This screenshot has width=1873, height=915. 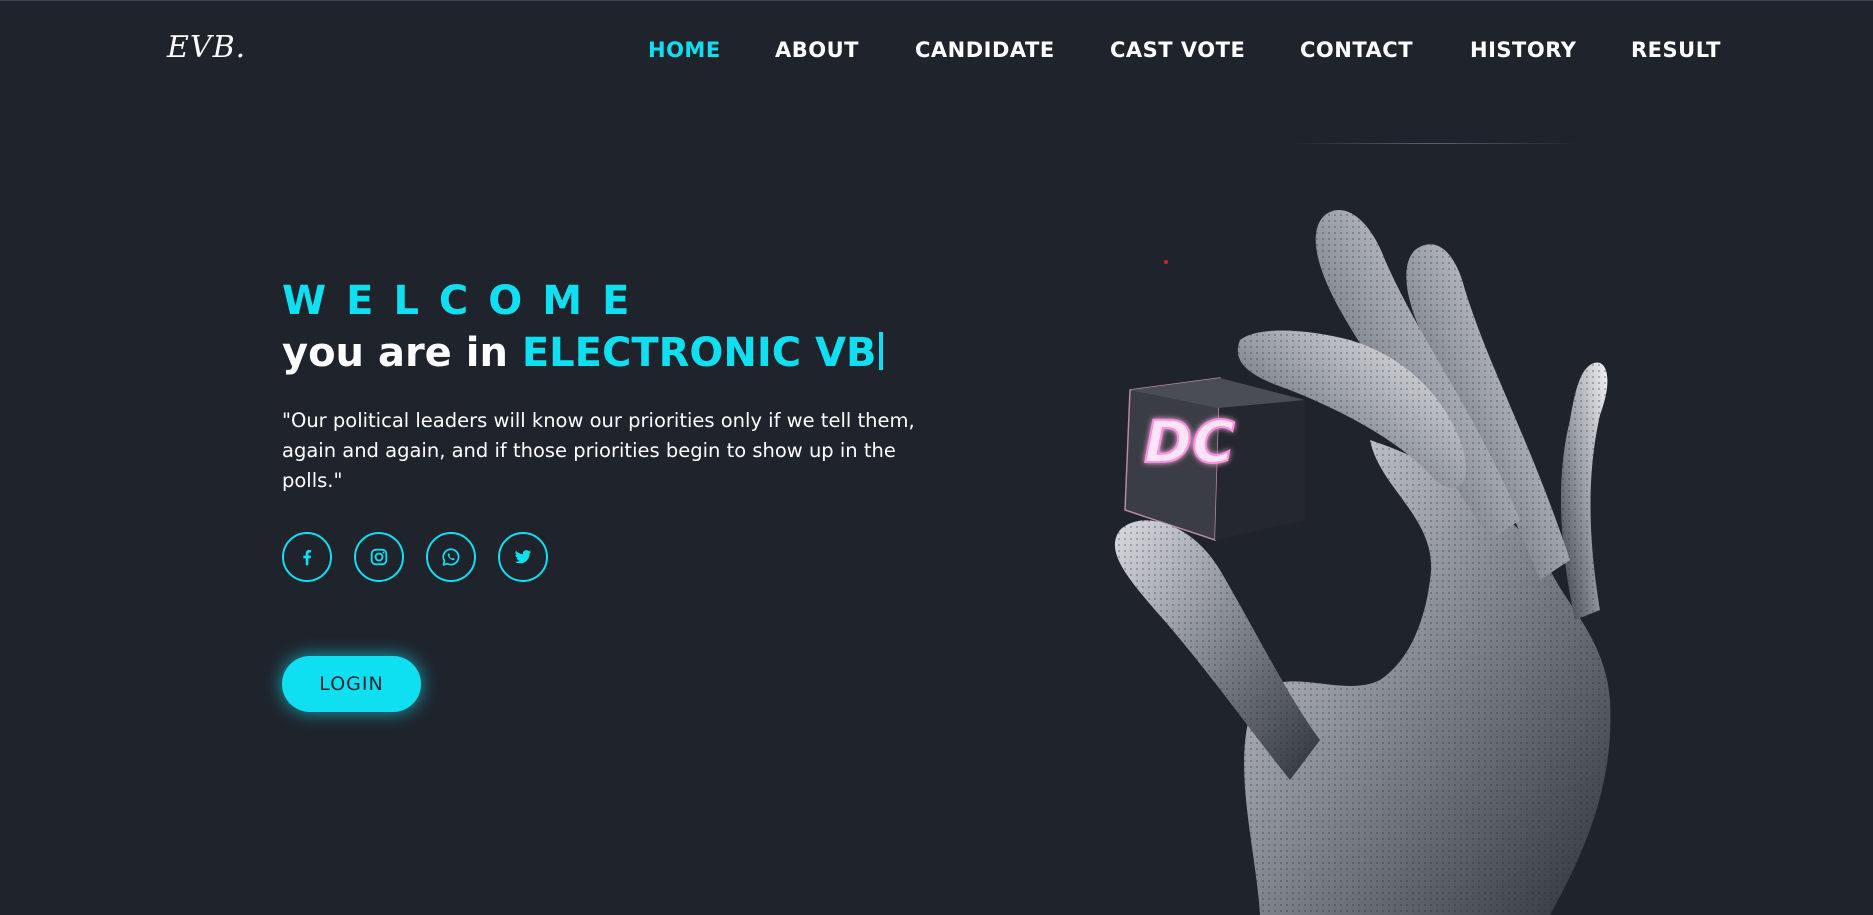 What do you see at coordinates (402, 353) in the screenshot?
I see `headline-prefix: you are in` at bounding box center [402, 353].